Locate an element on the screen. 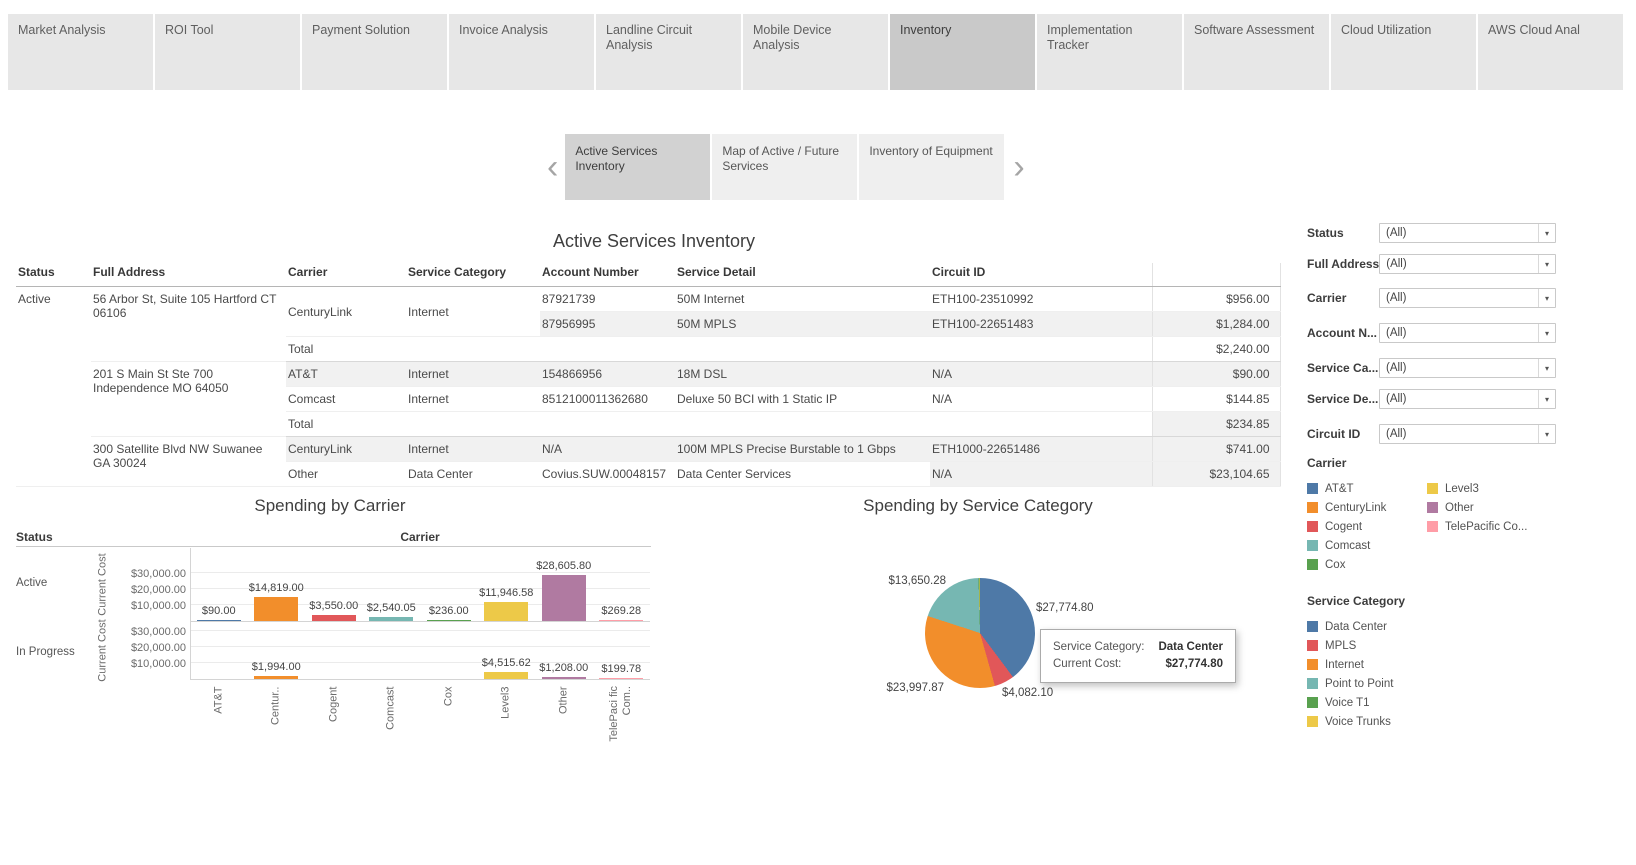 The height and width of the screenshot is (865, 1636). bar-in-progress-centur- is located at coordinates (276, 677).